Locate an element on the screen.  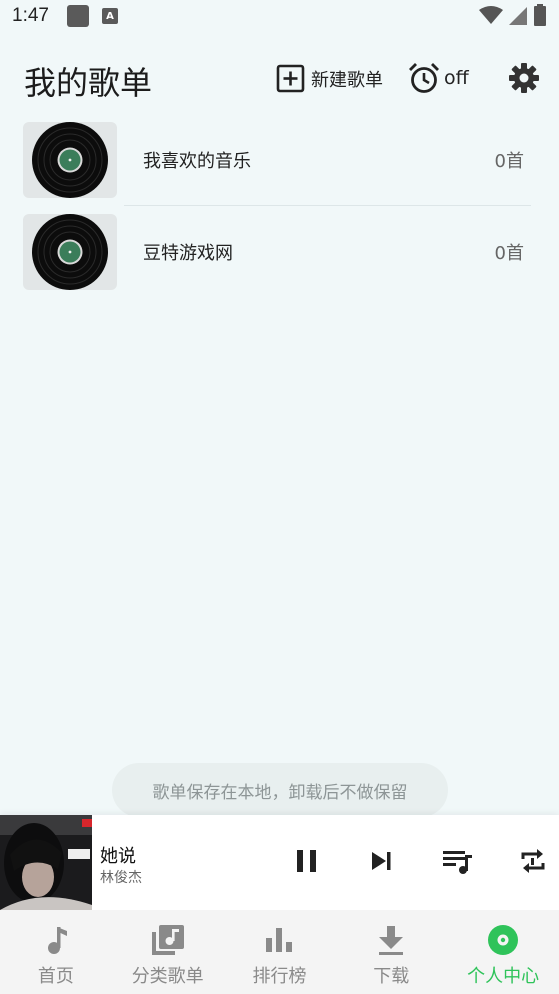
queue-button is located at coordinates (458, 863).